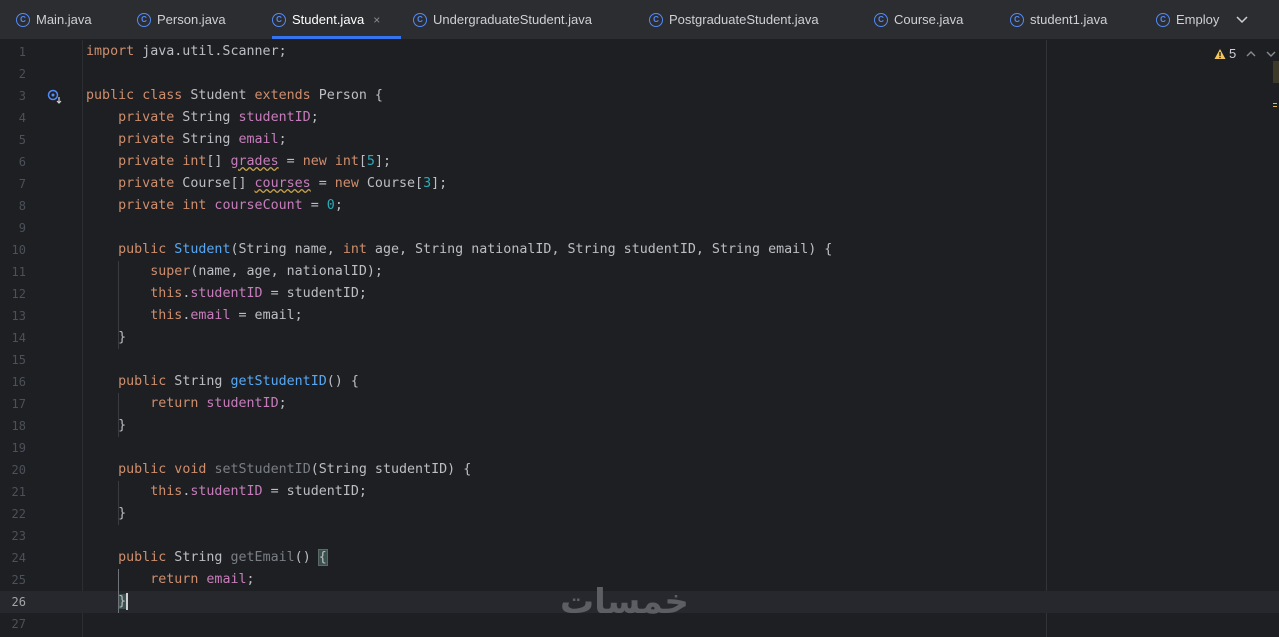 The height and width of the screenshot is (637, 1279). Describe the element at coordinates (744, 19) in the screenshot. I see `tab-label: PostgraduateStudent.java` at that location.